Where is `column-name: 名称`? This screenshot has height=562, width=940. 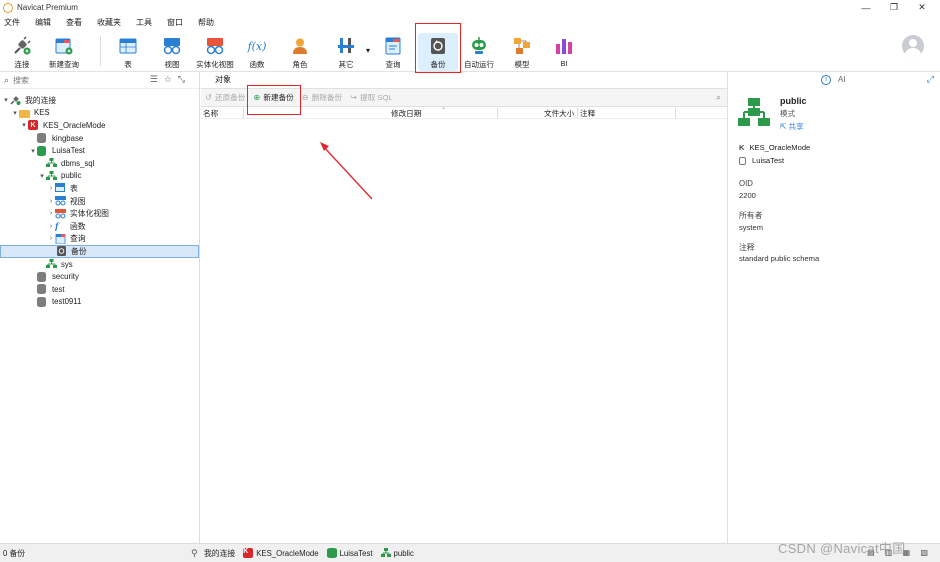 column-name: 名称 is located at coordinates (210, 113).